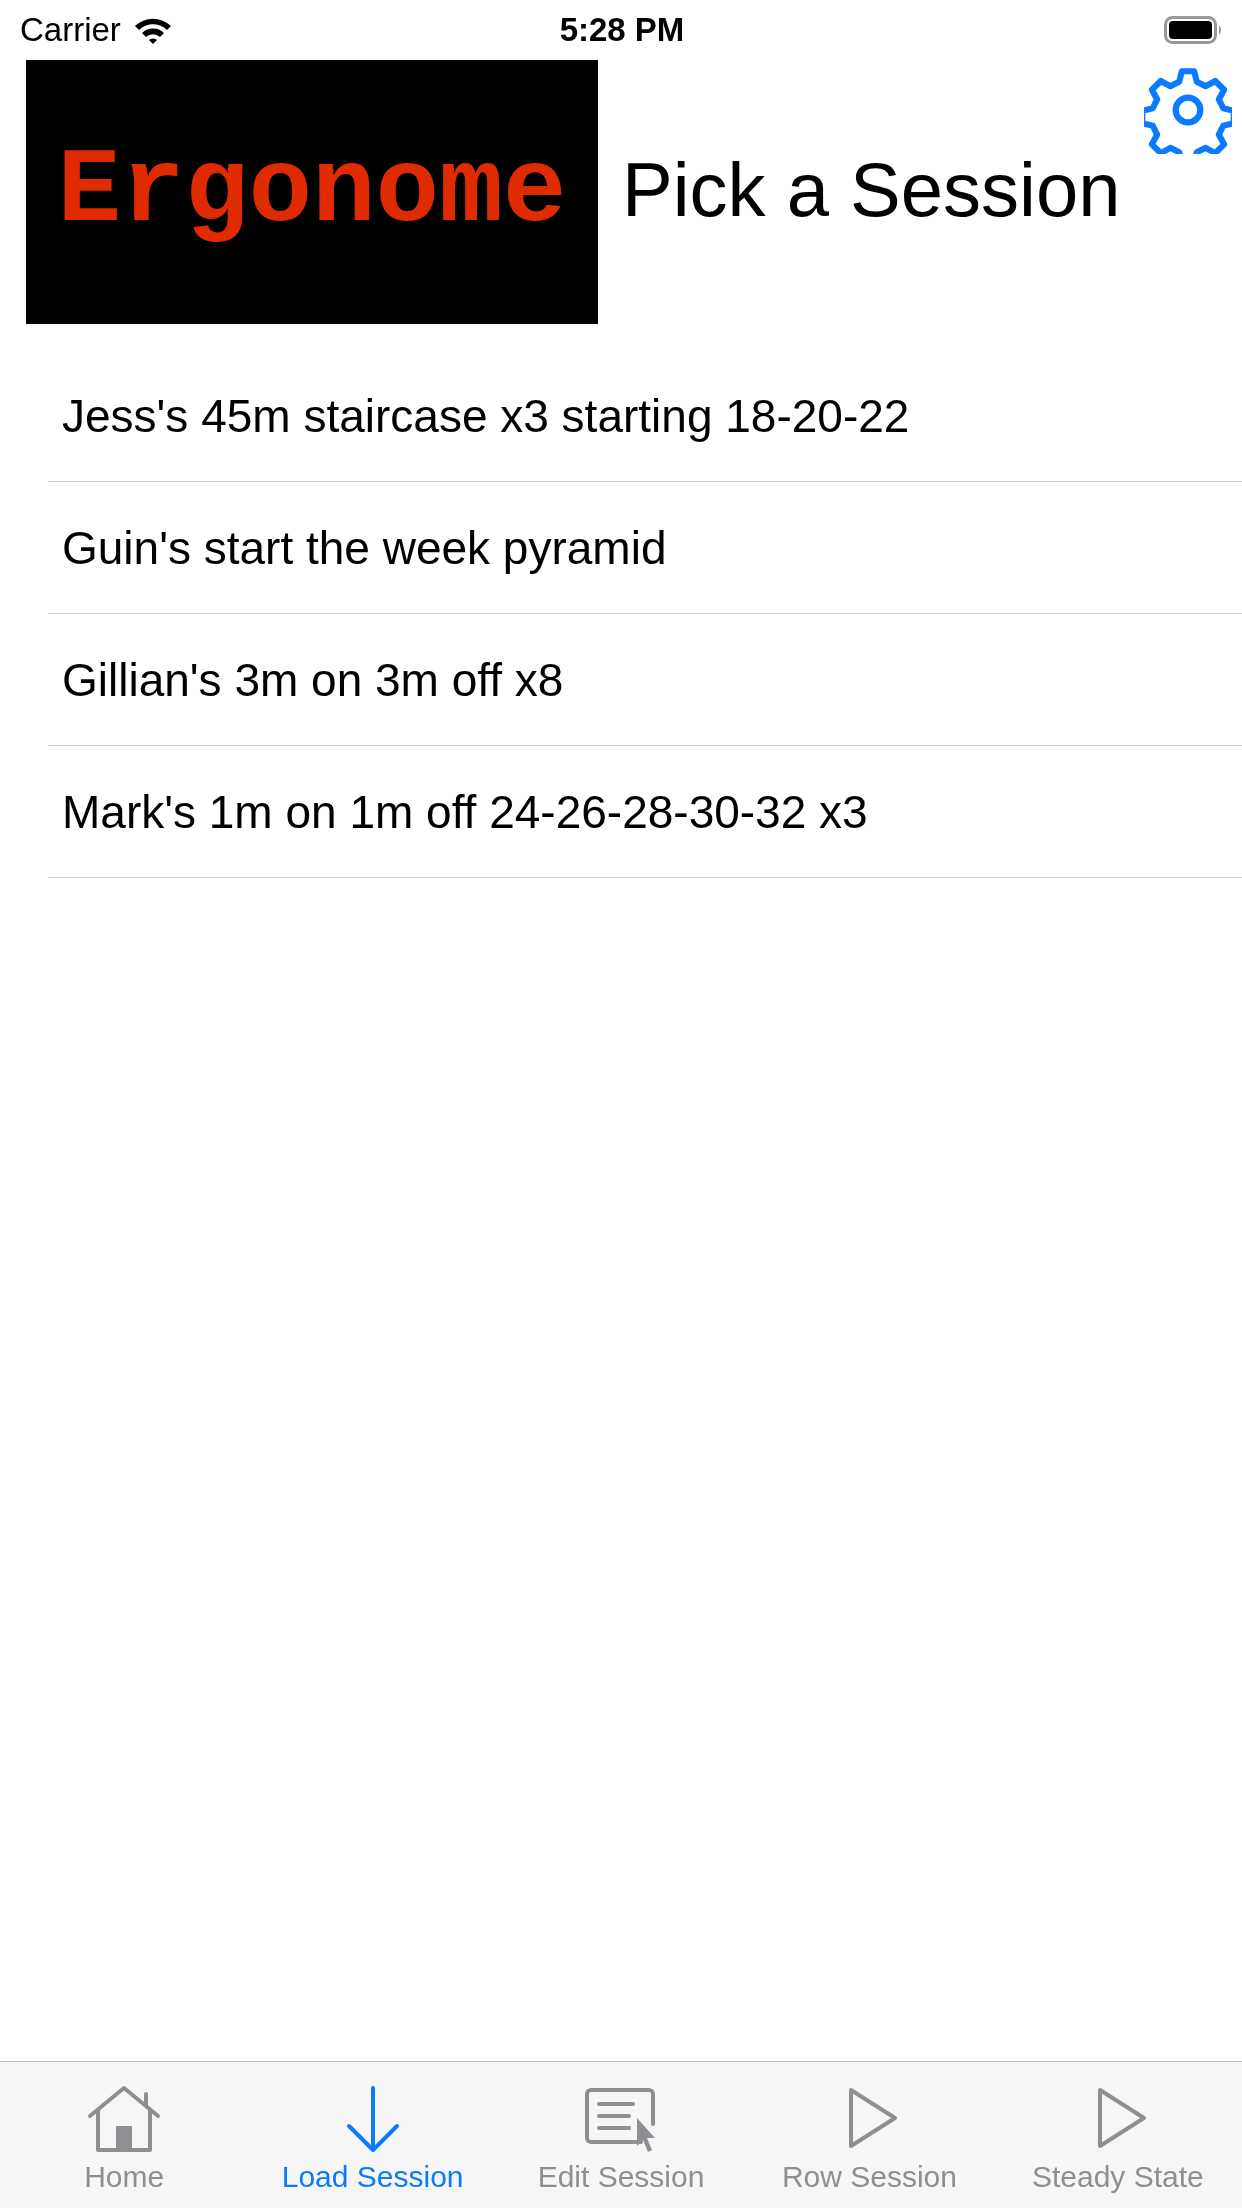 This screenshot has height=2208, width=1242. What do you see at coordinates (622, 30) in the screenshot?
I see `status-time: 5:28 PM` at bounding box center [622, 30].